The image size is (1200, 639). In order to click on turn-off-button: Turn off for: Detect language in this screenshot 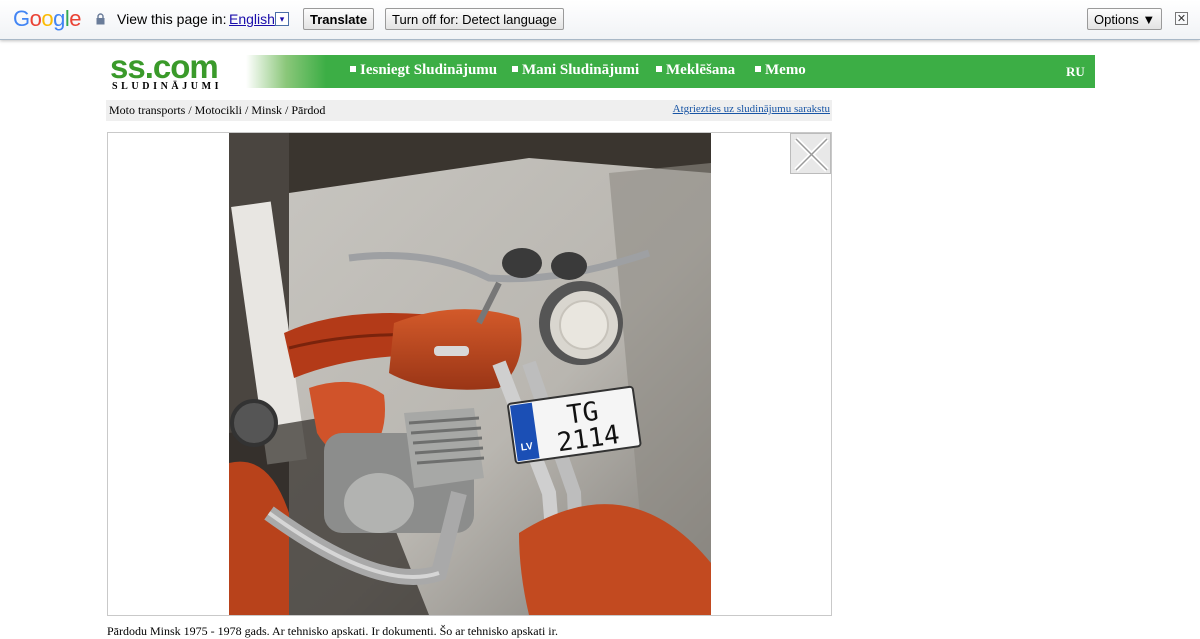, I will do `click(474, 19)`.